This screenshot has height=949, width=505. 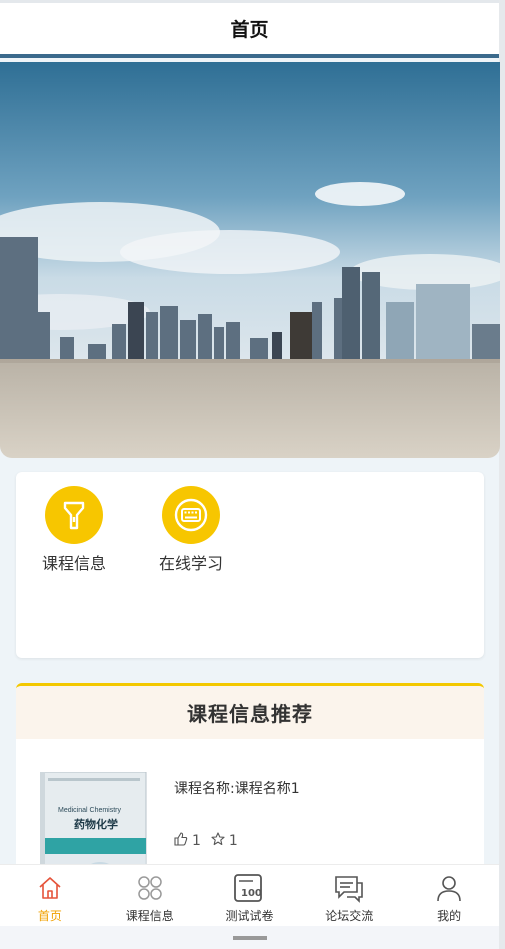 I want to click on page-title: 首页, so click(x=249, y=30).